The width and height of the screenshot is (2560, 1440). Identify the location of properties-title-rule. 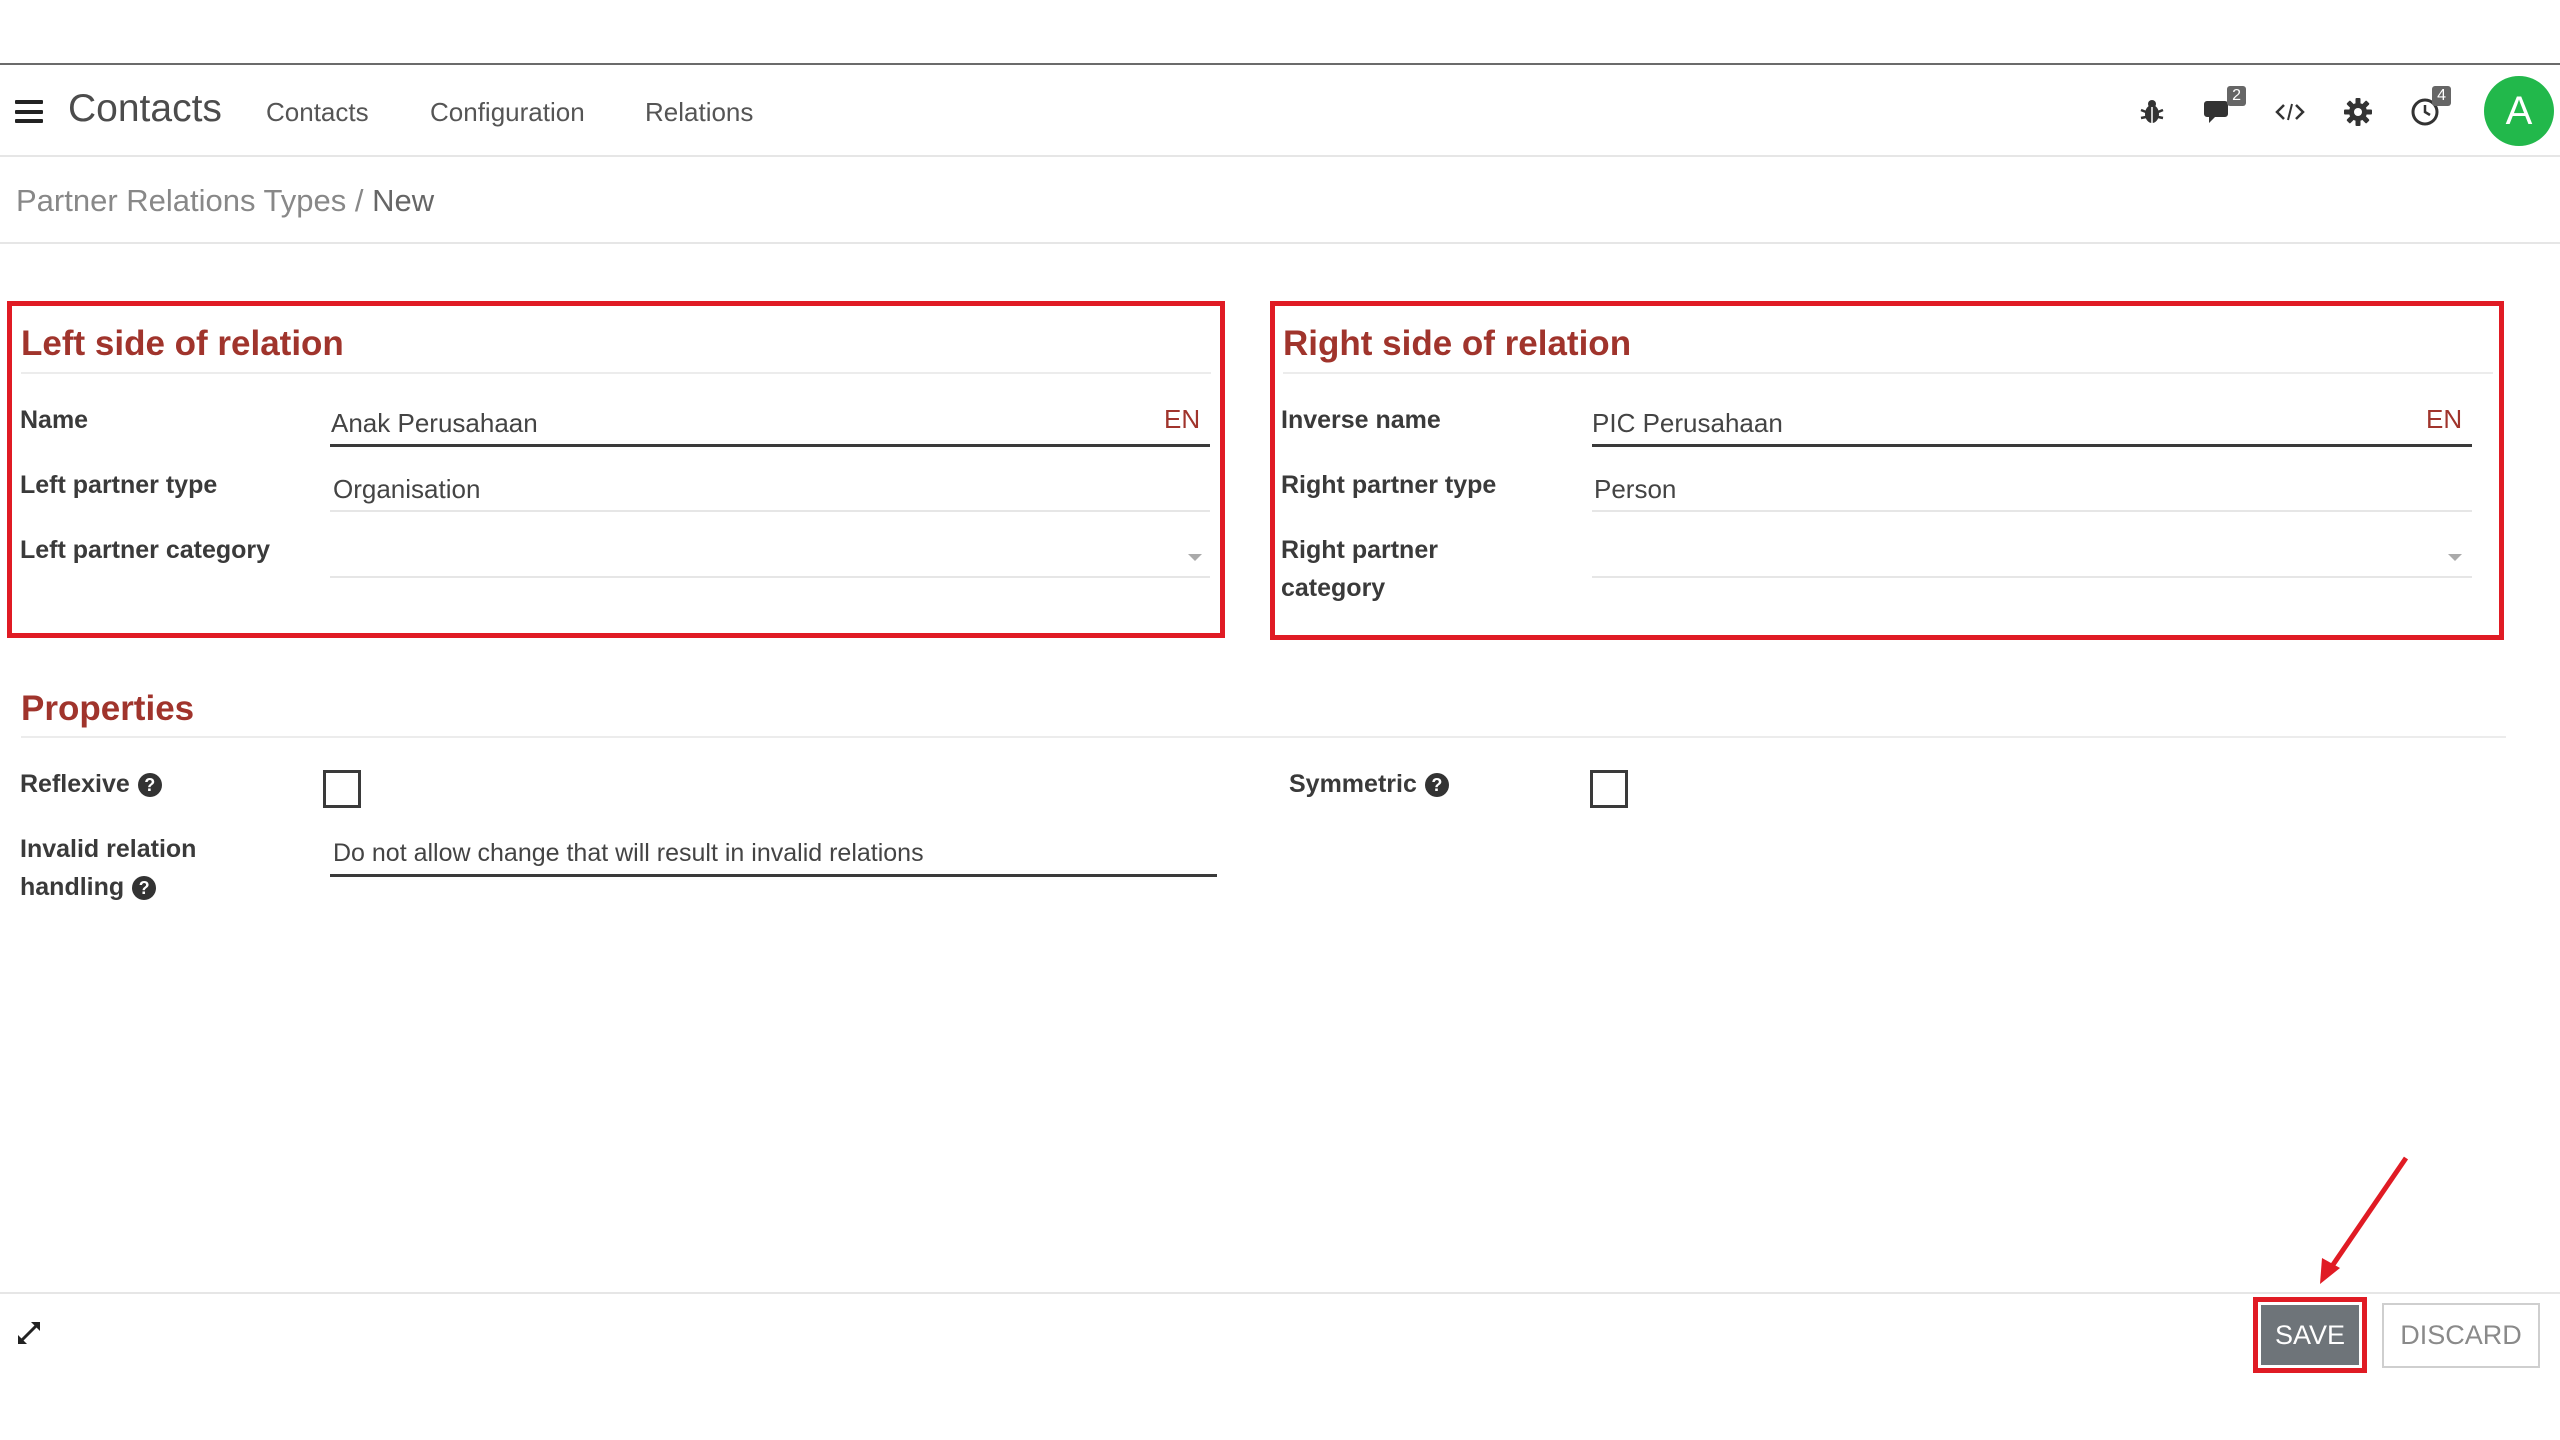
(1263, 737).